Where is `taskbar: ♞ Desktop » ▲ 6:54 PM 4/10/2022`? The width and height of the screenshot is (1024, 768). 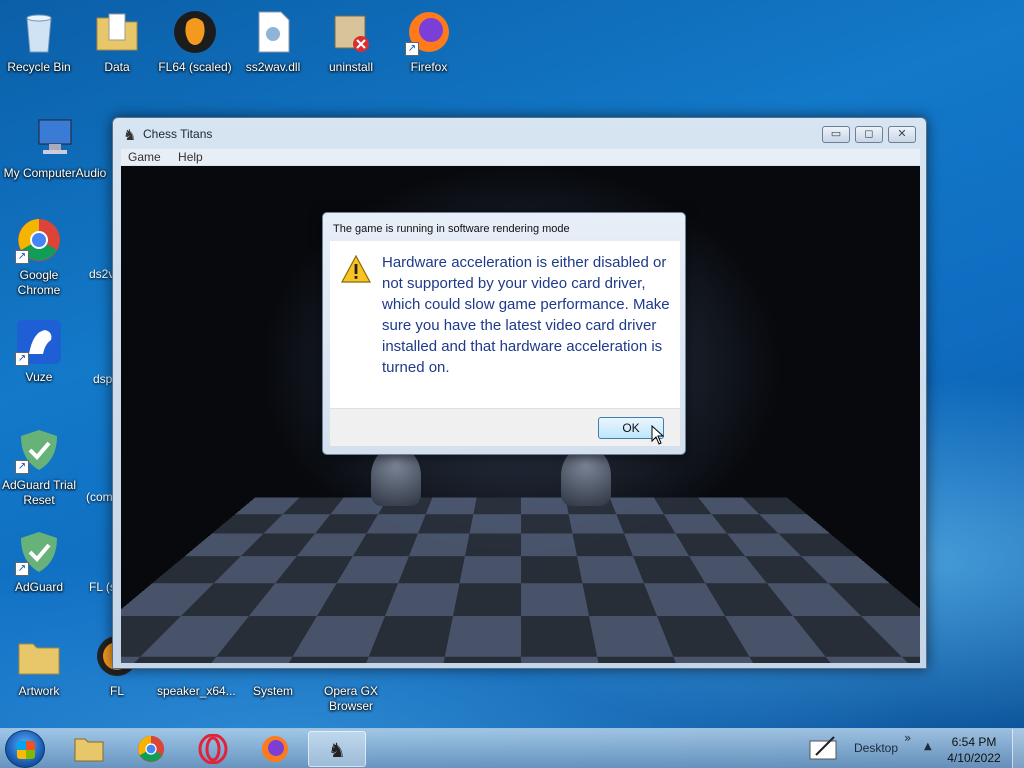
taskbar: ♞ Desktop » ▲ 6:54 PM 4/10/2022 is located at coordinates (512, 748).